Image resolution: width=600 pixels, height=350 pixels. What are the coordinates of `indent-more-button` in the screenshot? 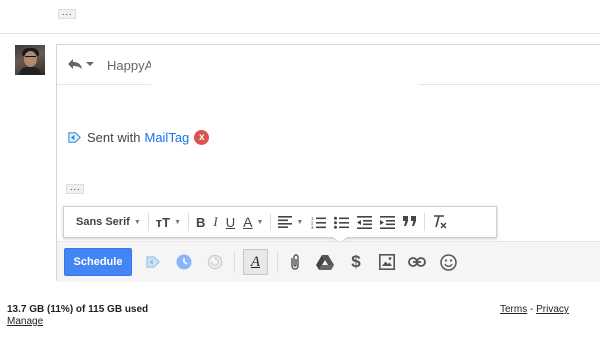 It's located at (387, 222).